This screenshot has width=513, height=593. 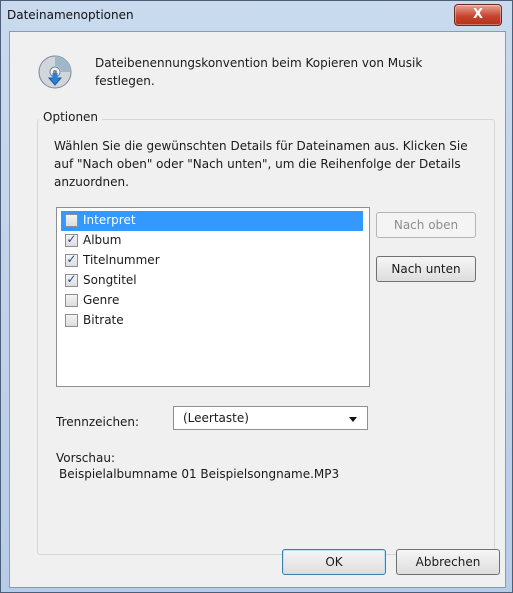 What do you see at coordinates (448, 562) in the screenshot?
I see `cancel-button: Abbrechen` at bounding box center [448, 562].